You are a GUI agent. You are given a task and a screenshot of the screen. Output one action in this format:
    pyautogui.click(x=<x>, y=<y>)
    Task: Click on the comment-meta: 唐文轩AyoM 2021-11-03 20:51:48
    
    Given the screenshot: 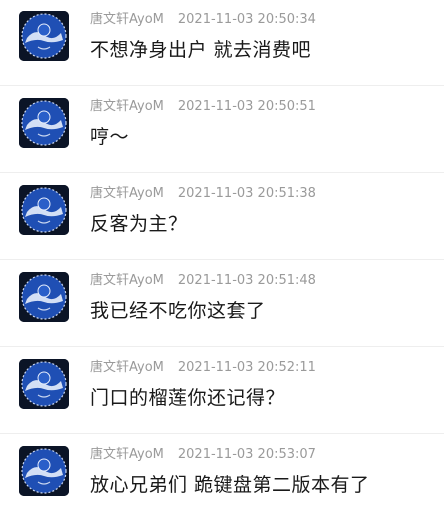 What is the action you would take?
    pyautogui.click(x=203, y=281)
    